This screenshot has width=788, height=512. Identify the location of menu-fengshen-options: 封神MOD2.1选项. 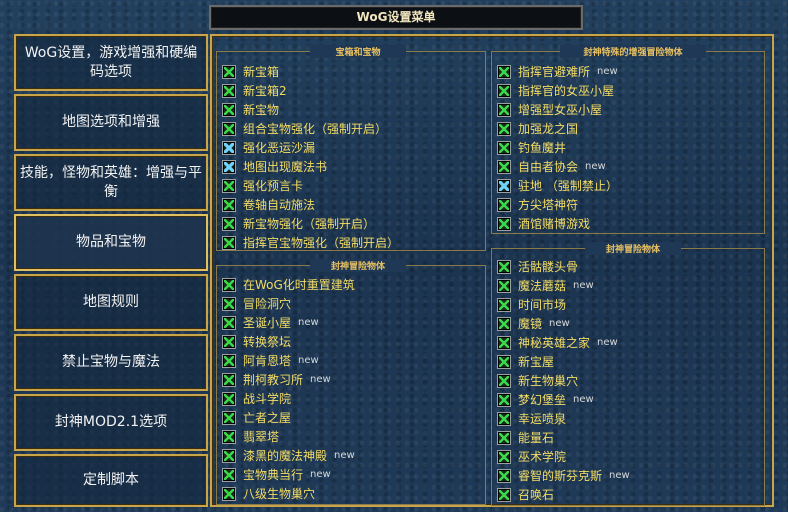
(111, 422).